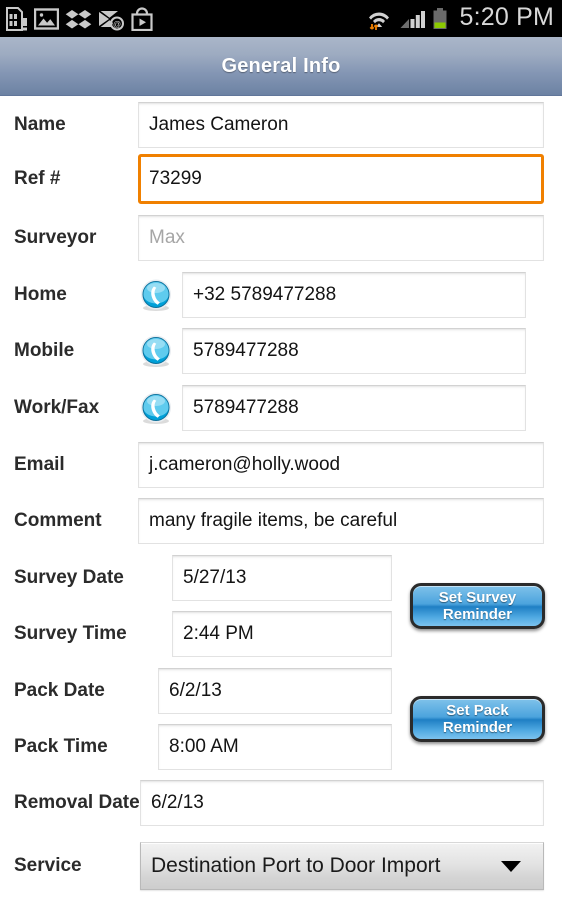 The width and height of the screenshot is (562, 900). I want to click on survey-date-input: 5/27/13, so click(282, 578).